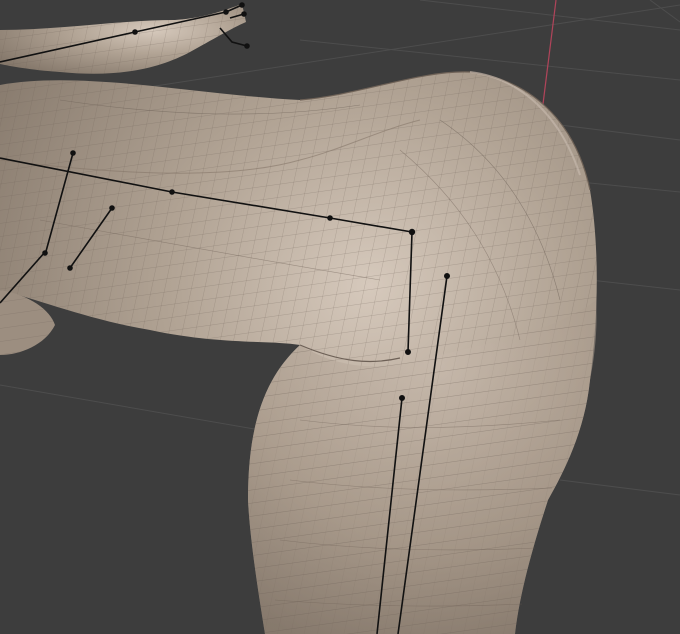 The width and height of the screenshot is (680, 634). What do you see at coordinates (123, 39) in the screenshot?
I see `arm-mesh` at bounding box center [123, 39].